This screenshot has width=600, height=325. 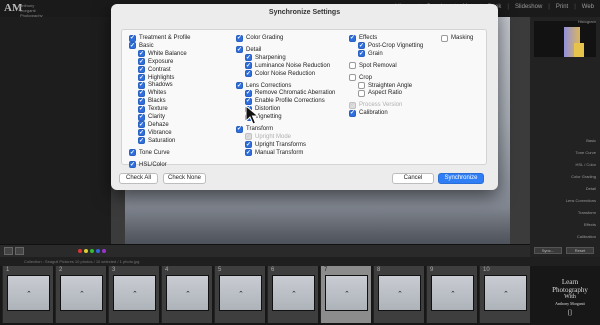 What do you see at coordinates (563, 188) in the screenshot?
I see `panel-section-detail: Detail` at bounding box center [563, 188].